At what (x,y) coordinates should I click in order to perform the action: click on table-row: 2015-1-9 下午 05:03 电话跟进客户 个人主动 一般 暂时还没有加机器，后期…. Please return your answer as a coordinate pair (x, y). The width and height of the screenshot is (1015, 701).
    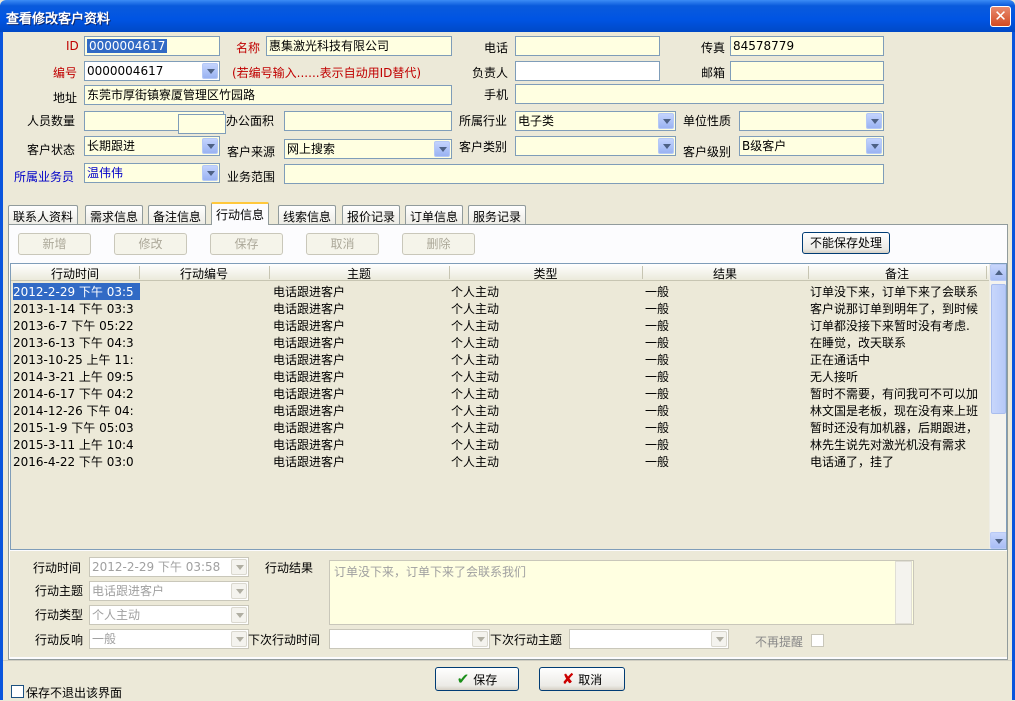
    Looking at the image, I should click on (500, 426).